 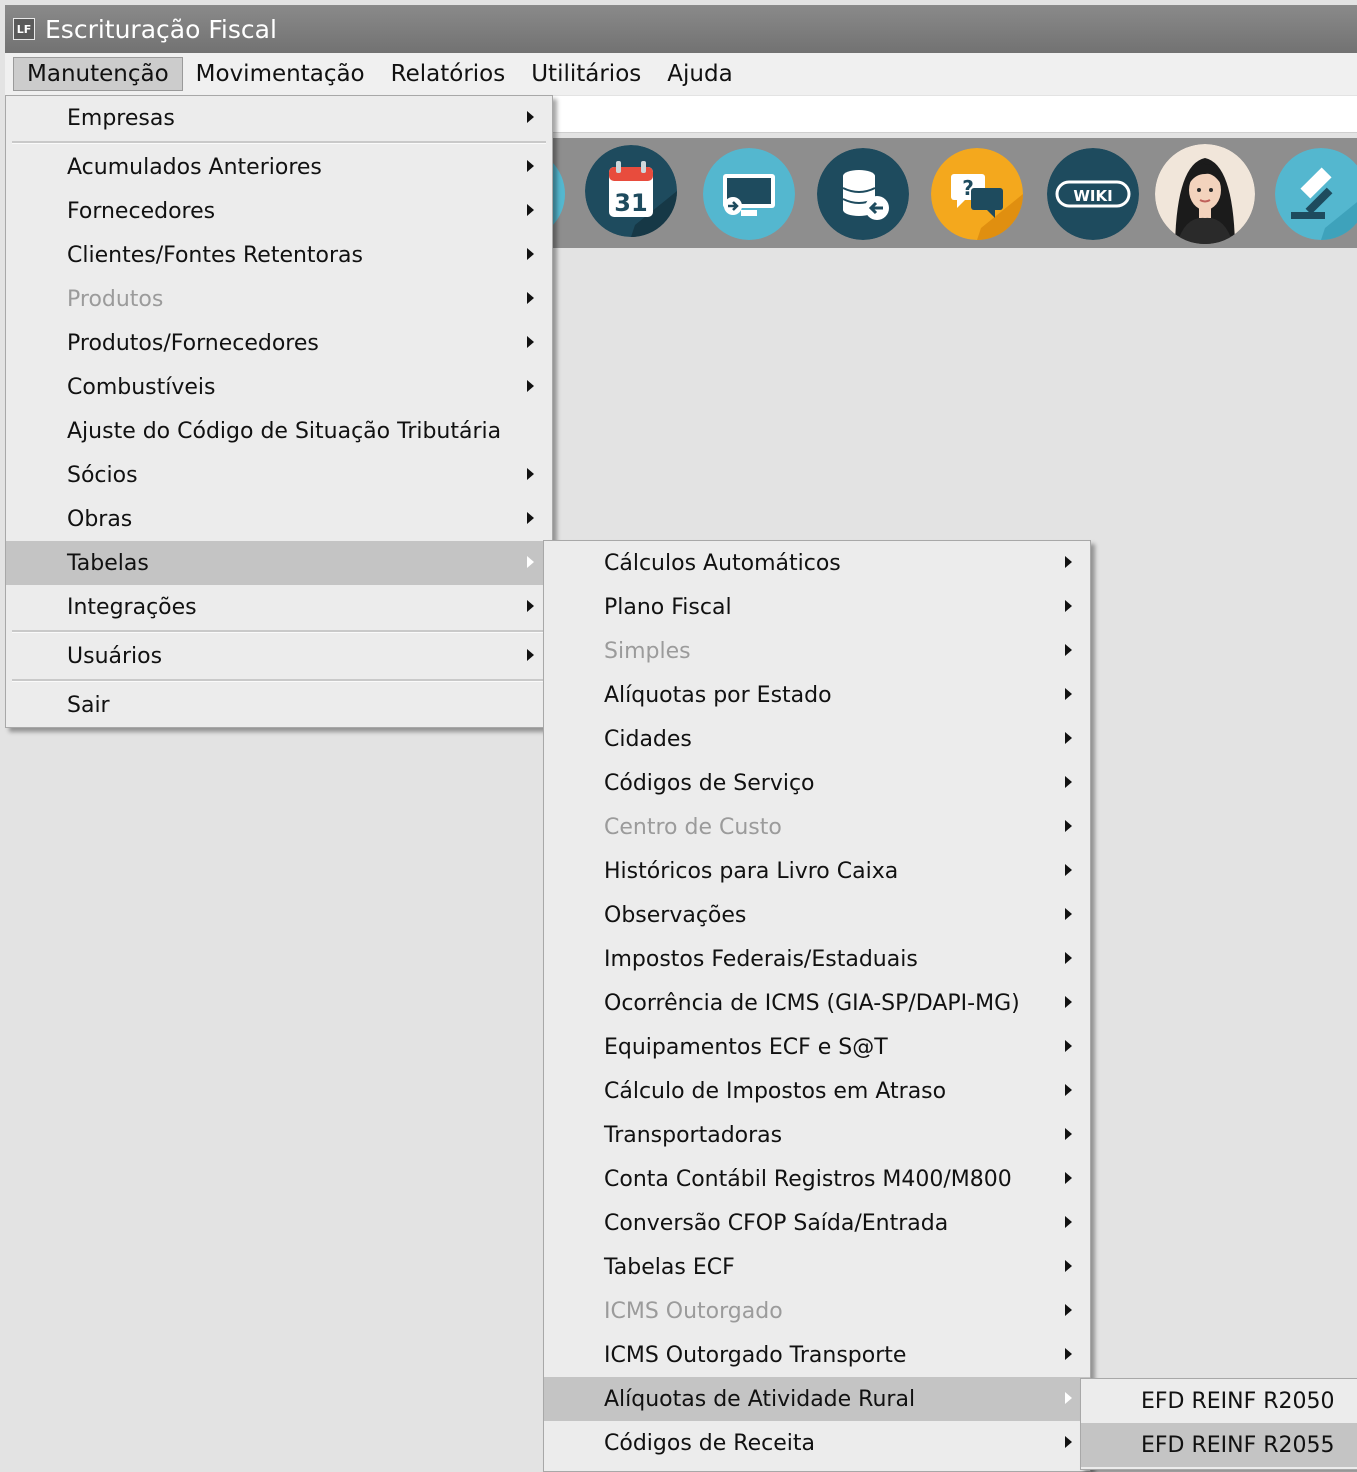 What do you see at coordinates (817, 1135) in the screenshot?
I see `menu-item-transportadoras: Transportadoras` at bounding box center [817, 1135].